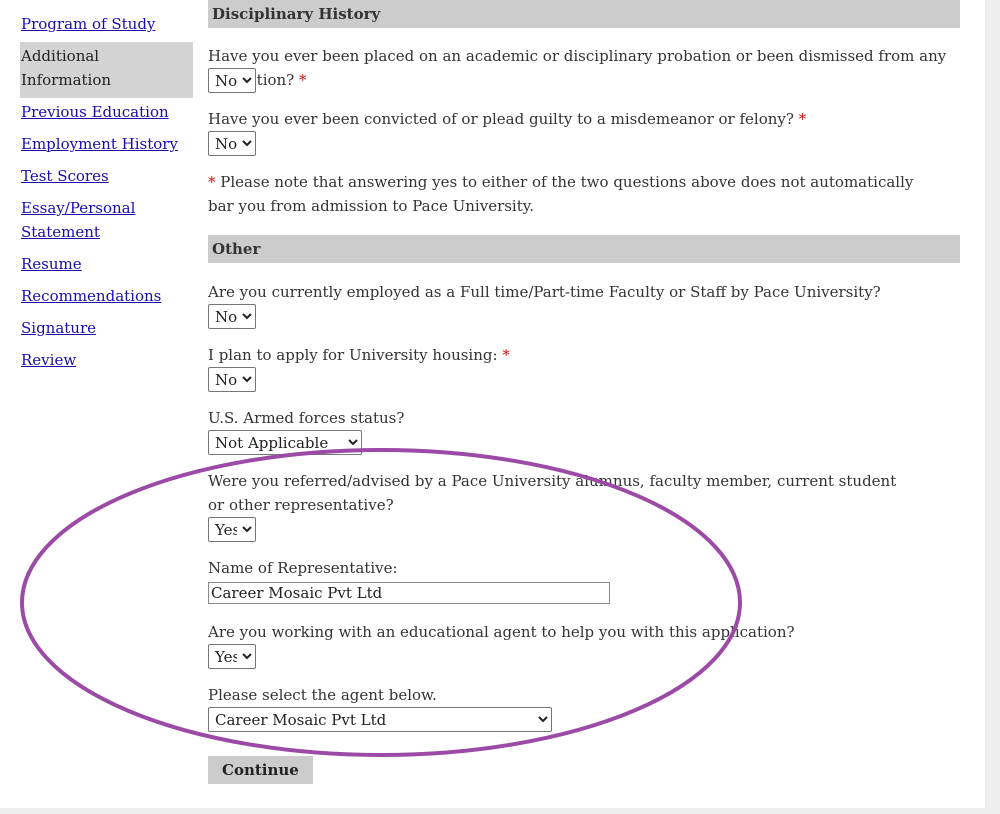  What do you see at coordinates (260, 770) in the screenshot?
I see `continue-button: Continue` at bounding box center [260, 770].